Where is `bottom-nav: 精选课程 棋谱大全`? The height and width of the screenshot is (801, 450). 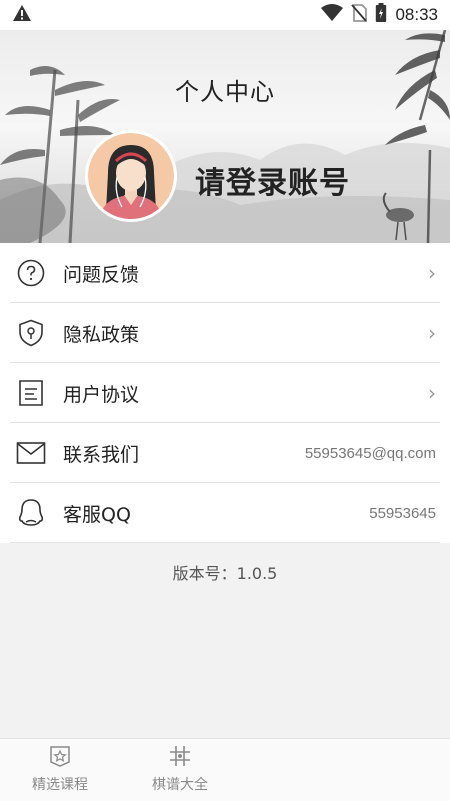 bottom-nav: 精选课程 棋谱大全 is located at coordinates (225, 769).